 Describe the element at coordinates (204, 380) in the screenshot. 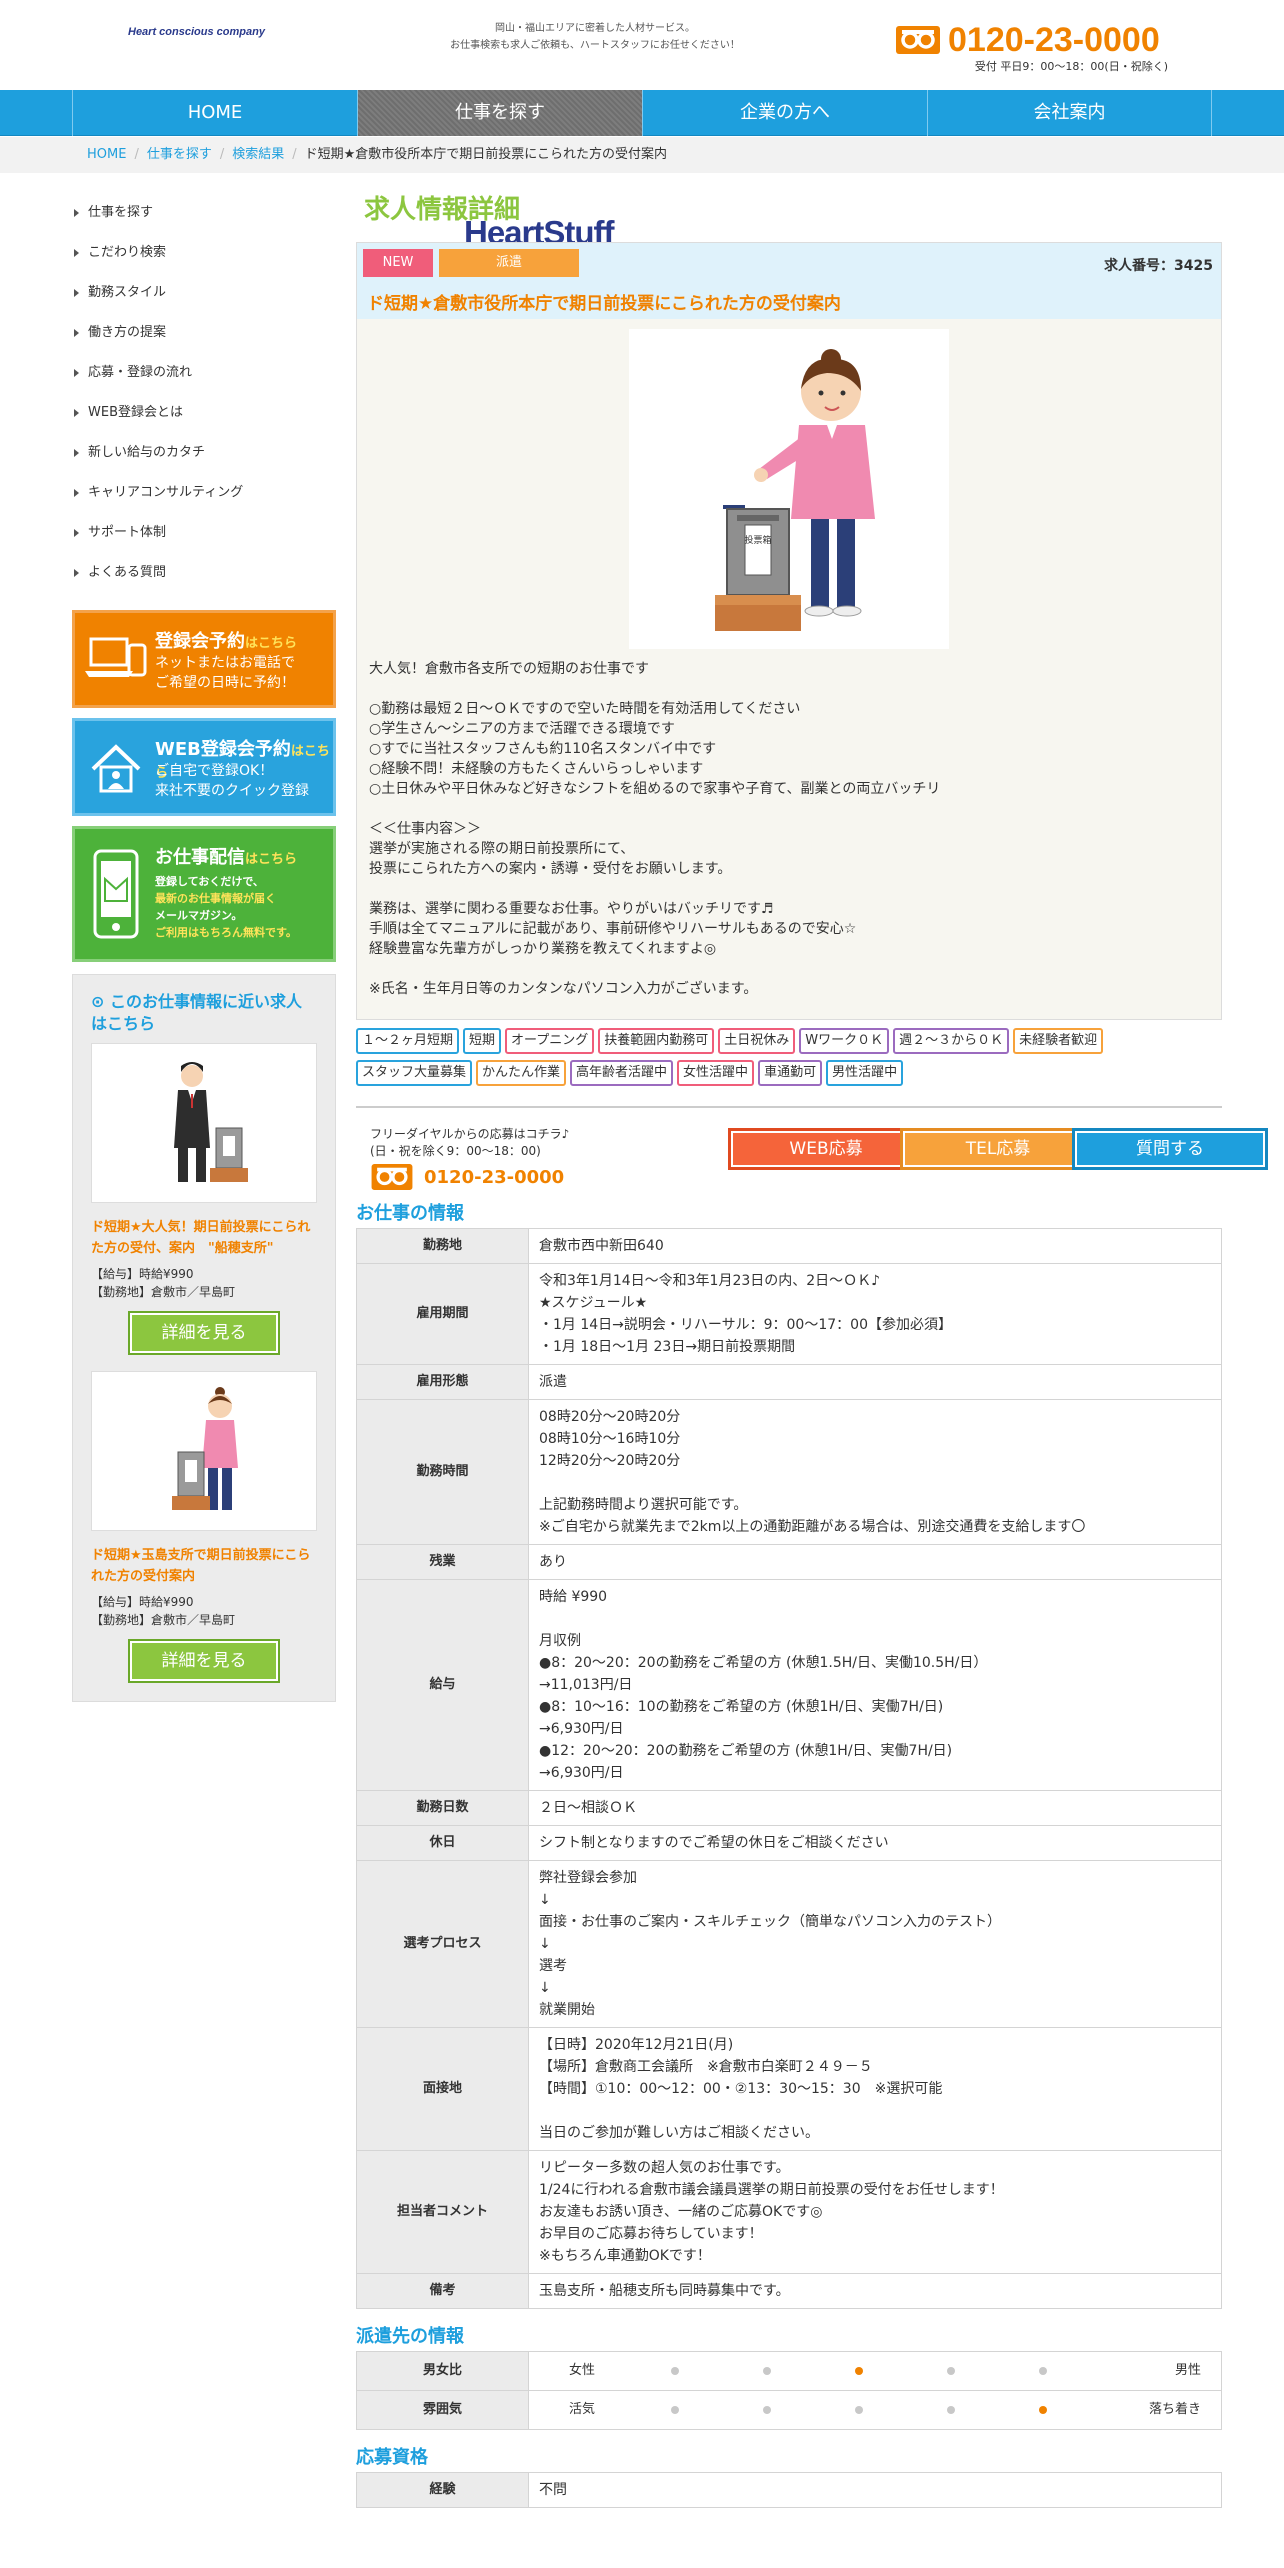

I see `sidebar-item-flow: 応募・登録の流れ` at that location.